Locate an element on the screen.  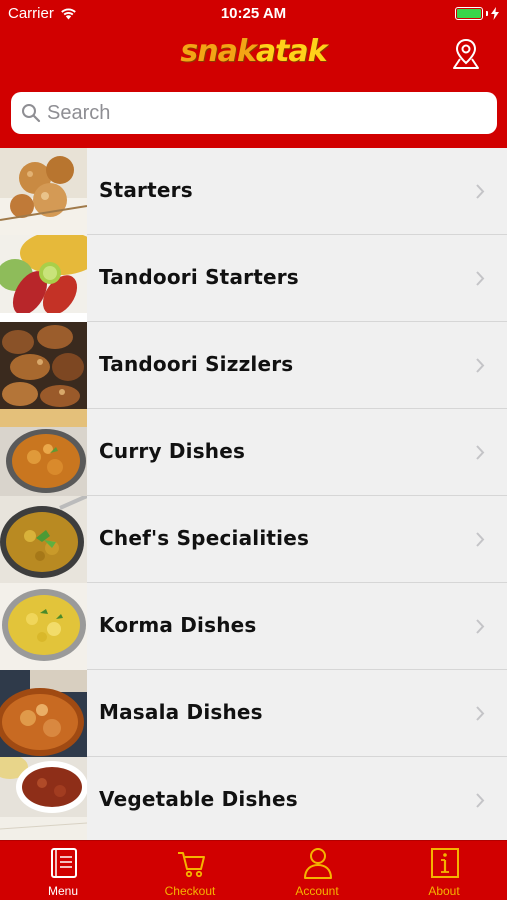
search-bar is located at coordinates (254, 113).